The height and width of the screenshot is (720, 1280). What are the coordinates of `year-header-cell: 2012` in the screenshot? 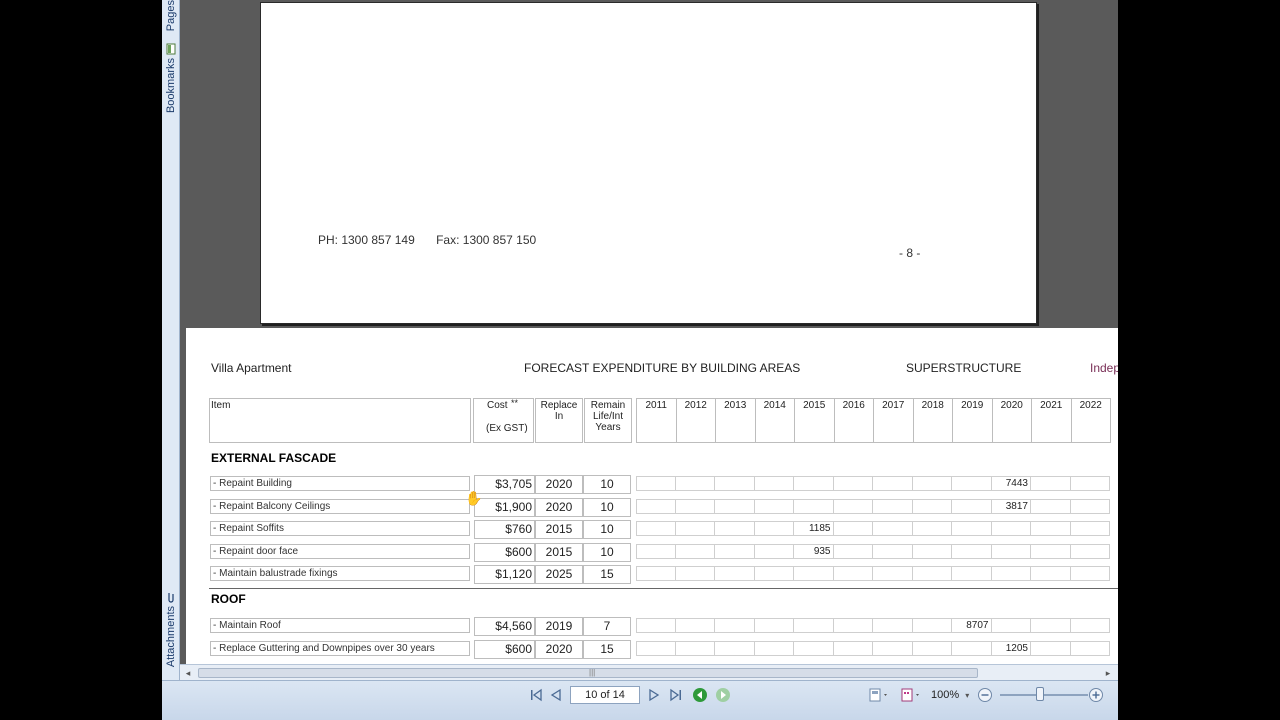 It's located at (695, 420).